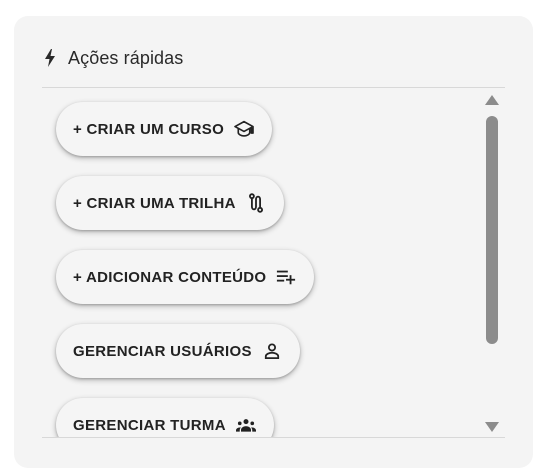  What do you see at coordinates (244, 129) in the screenshot?
I see `graduation-cap-icon` at bounding box center [244, 129].